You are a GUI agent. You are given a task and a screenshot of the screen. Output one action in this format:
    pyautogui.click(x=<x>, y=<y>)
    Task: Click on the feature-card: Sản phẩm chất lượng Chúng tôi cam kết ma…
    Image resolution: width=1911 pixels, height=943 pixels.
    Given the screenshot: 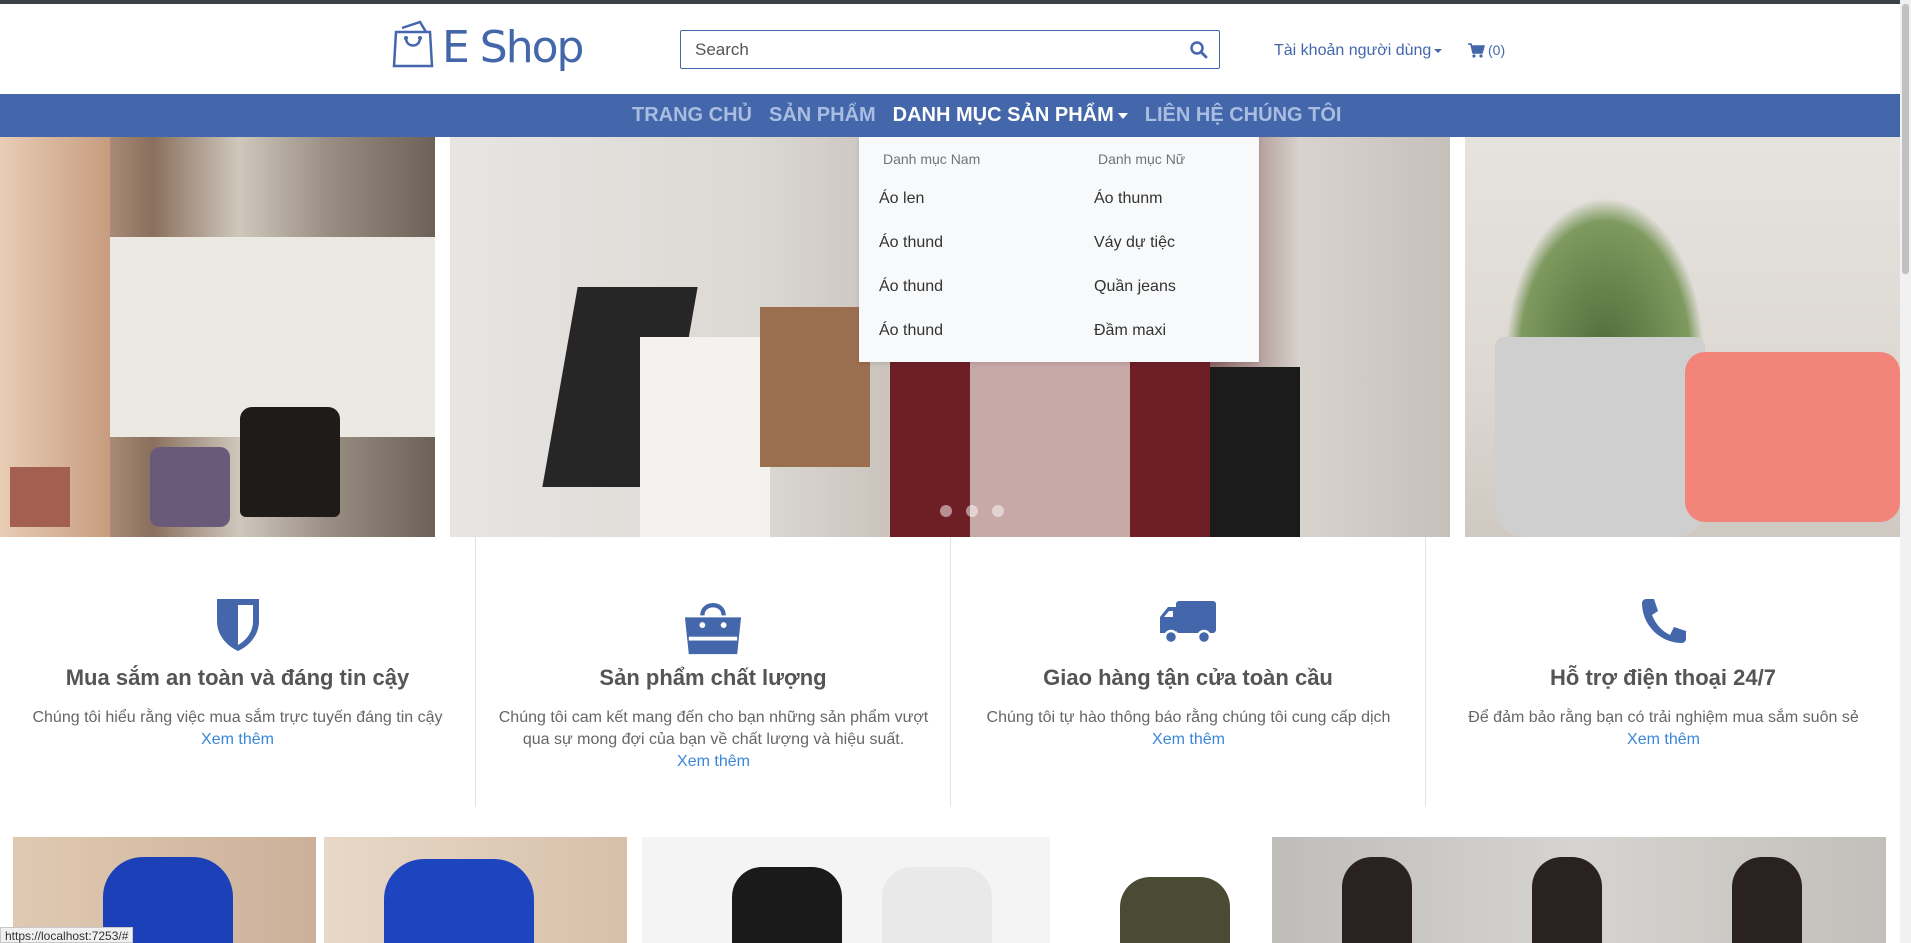 What is the action you would take?
    pyautogui.click(x=712, y=672)
    